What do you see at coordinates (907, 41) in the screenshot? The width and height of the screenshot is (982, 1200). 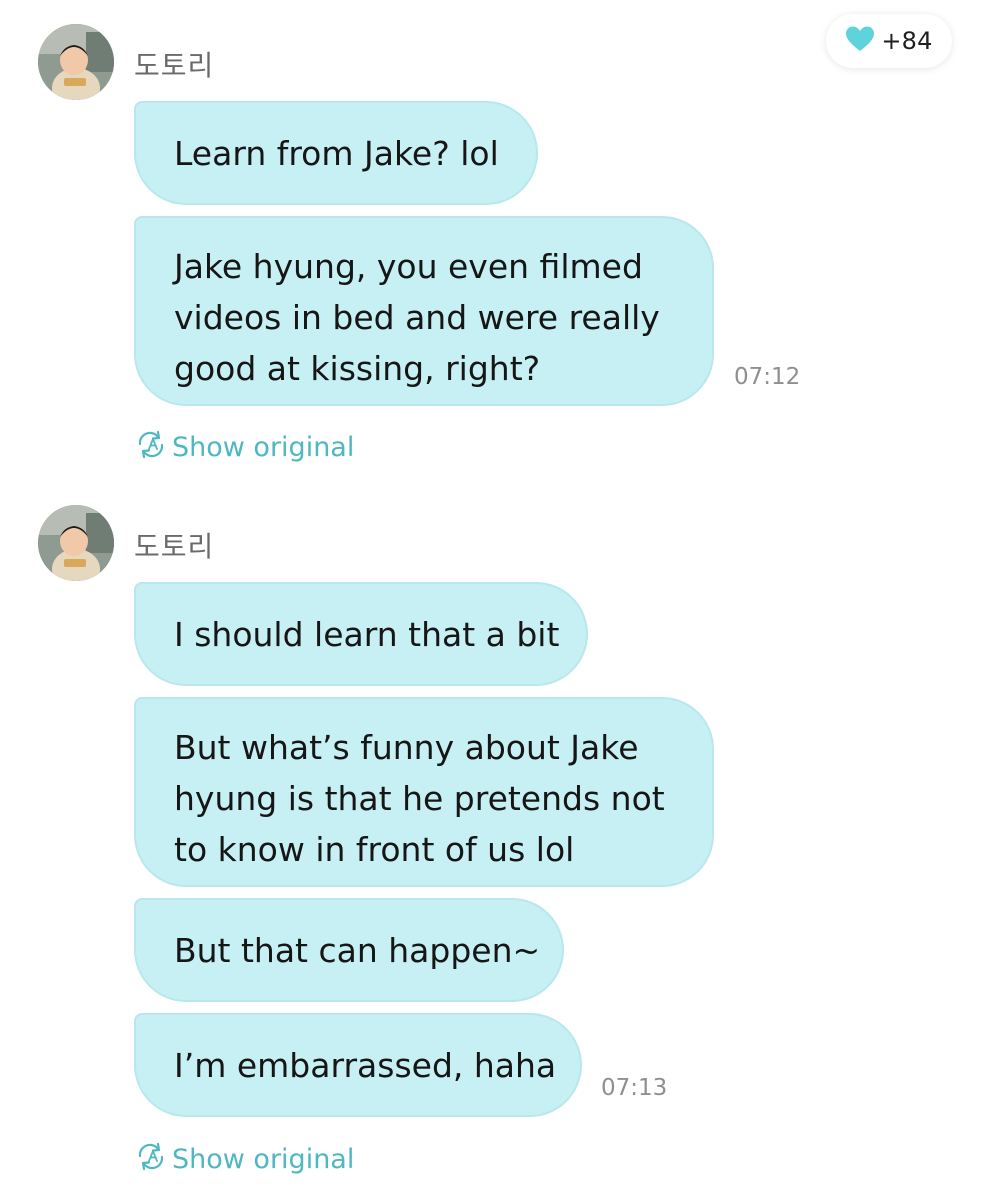 I see `like-count: +84` at bounding box center [907, 41].